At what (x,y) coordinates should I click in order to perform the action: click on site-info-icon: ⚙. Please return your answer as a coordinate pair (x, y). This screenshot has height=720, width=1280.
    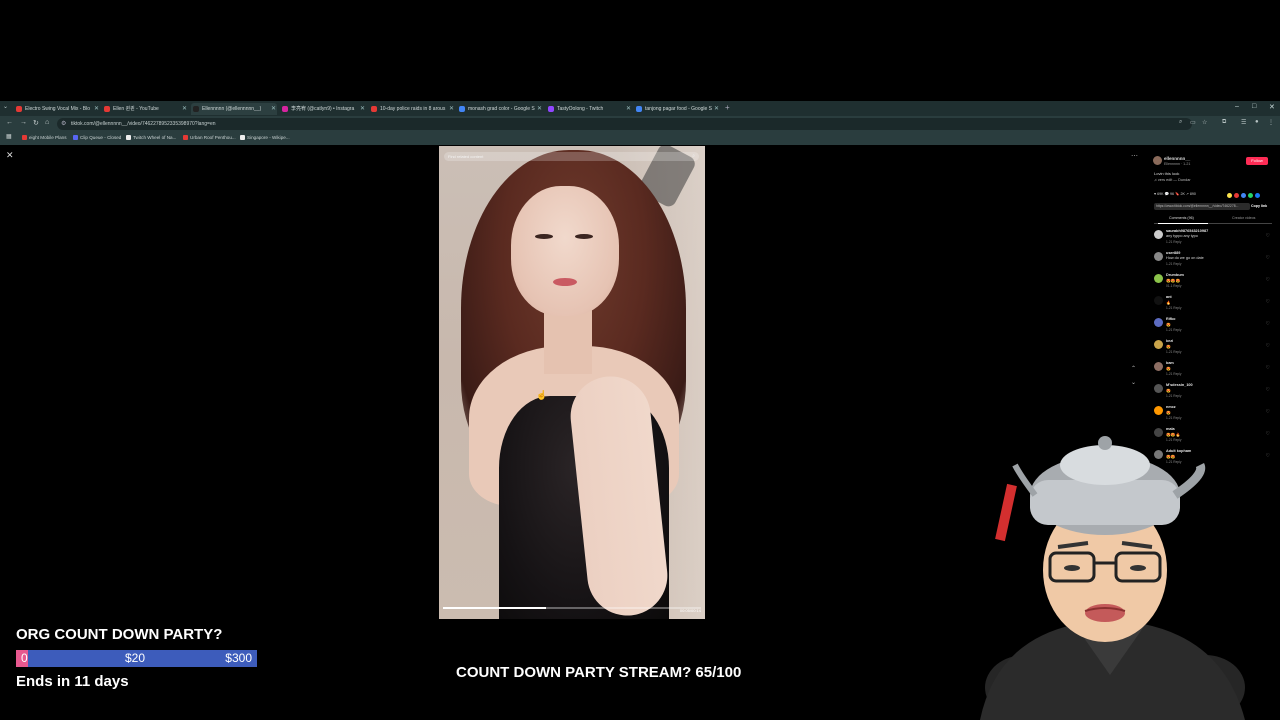
    Looking at the image, I should click on (63, 124).